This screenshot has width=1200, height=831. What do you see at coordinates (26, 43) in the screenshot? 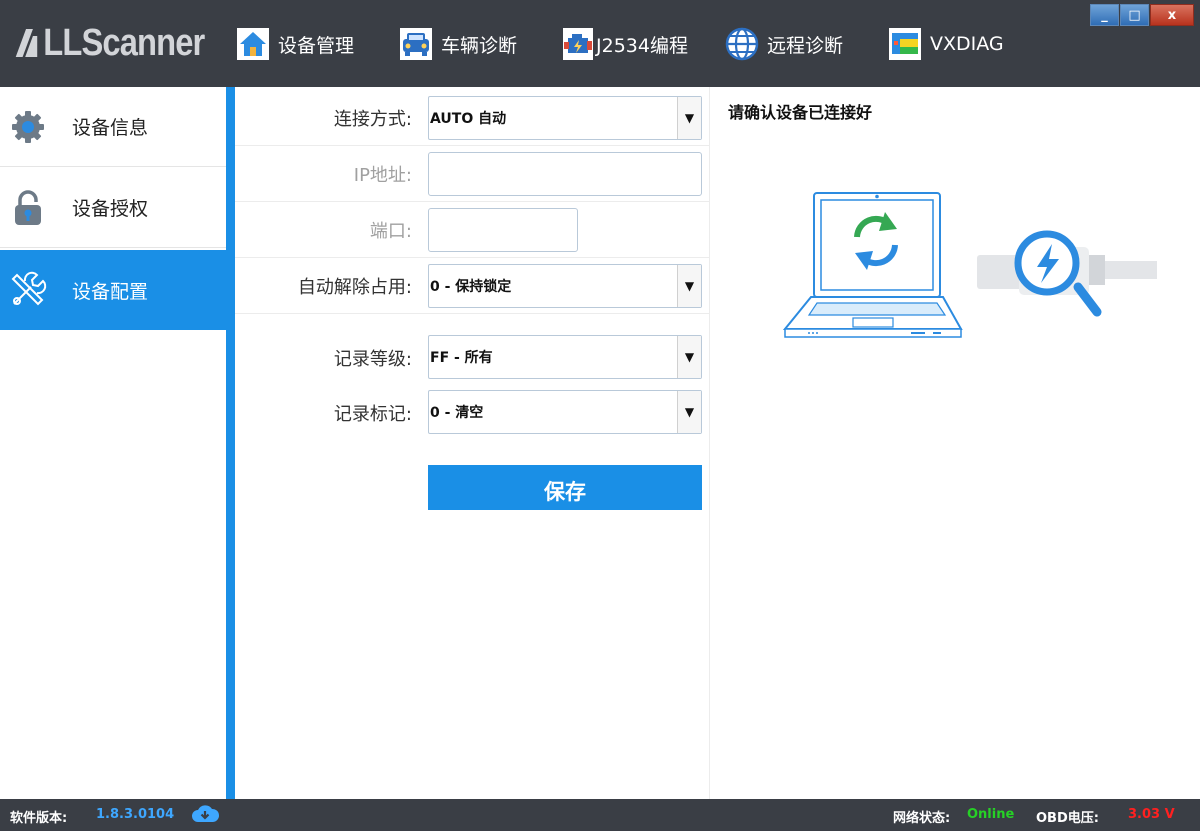
I see `logo-a-icon` at bounding box center [26, 43].